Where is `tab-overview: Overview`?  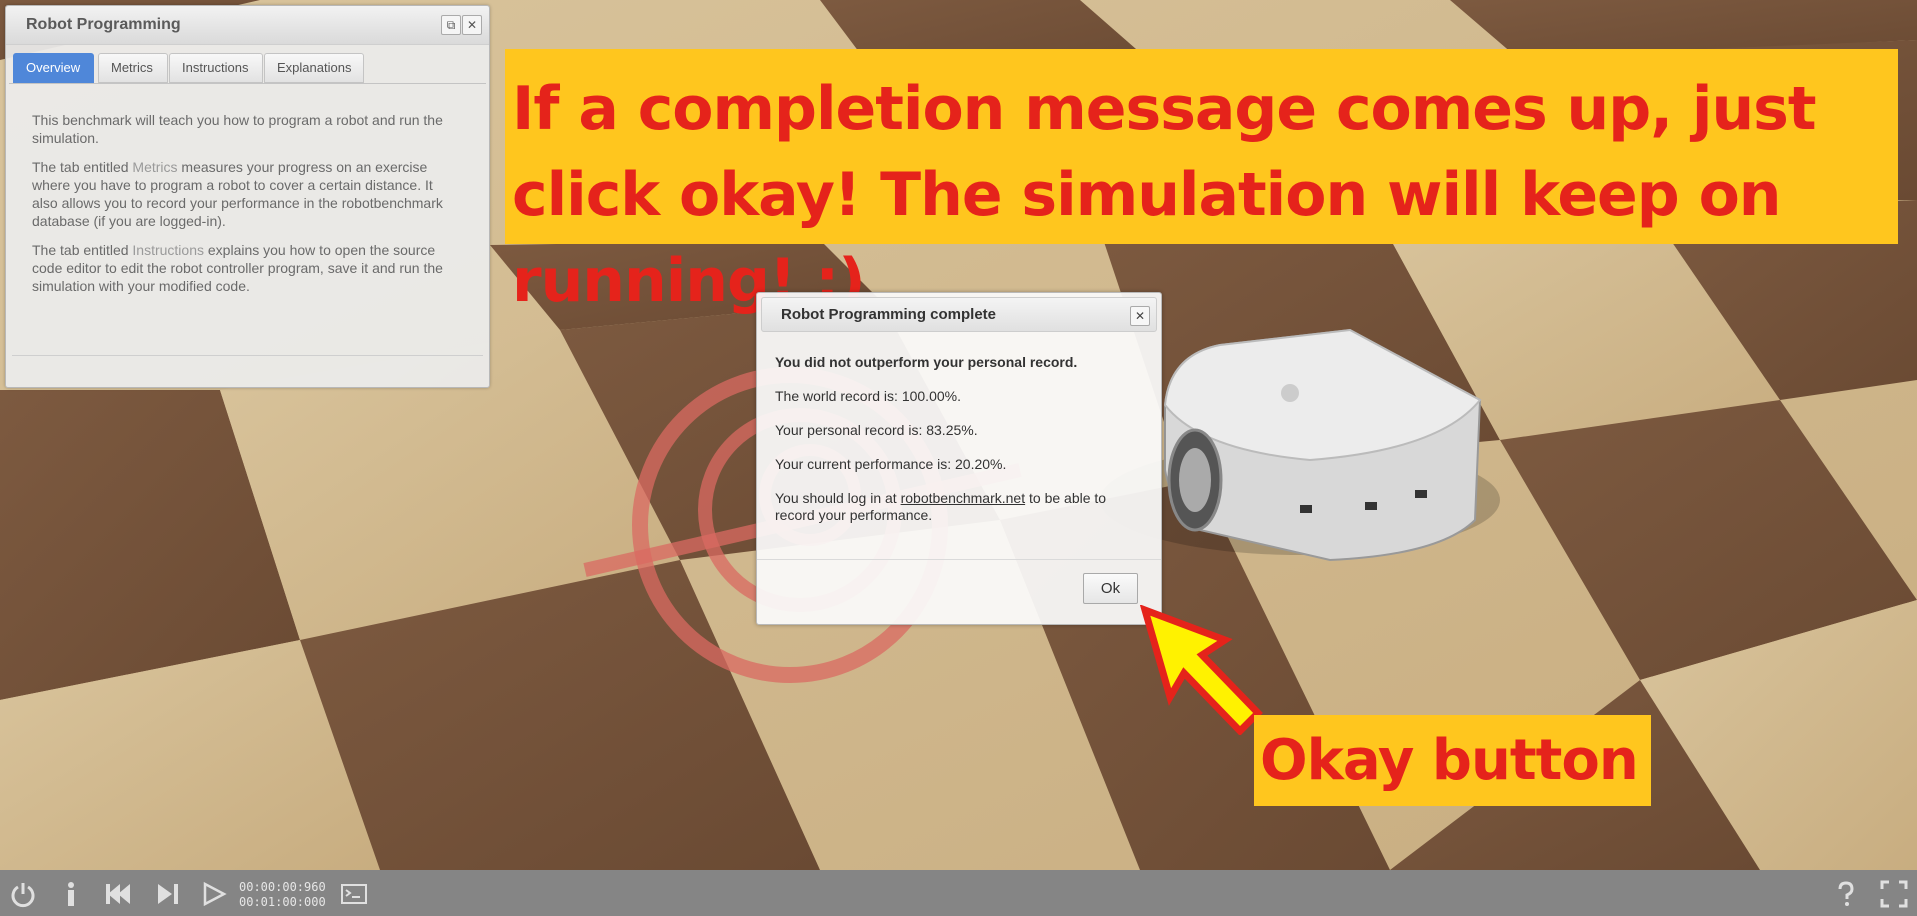
tab-overview: Overview is located at coordinates (53, 68).